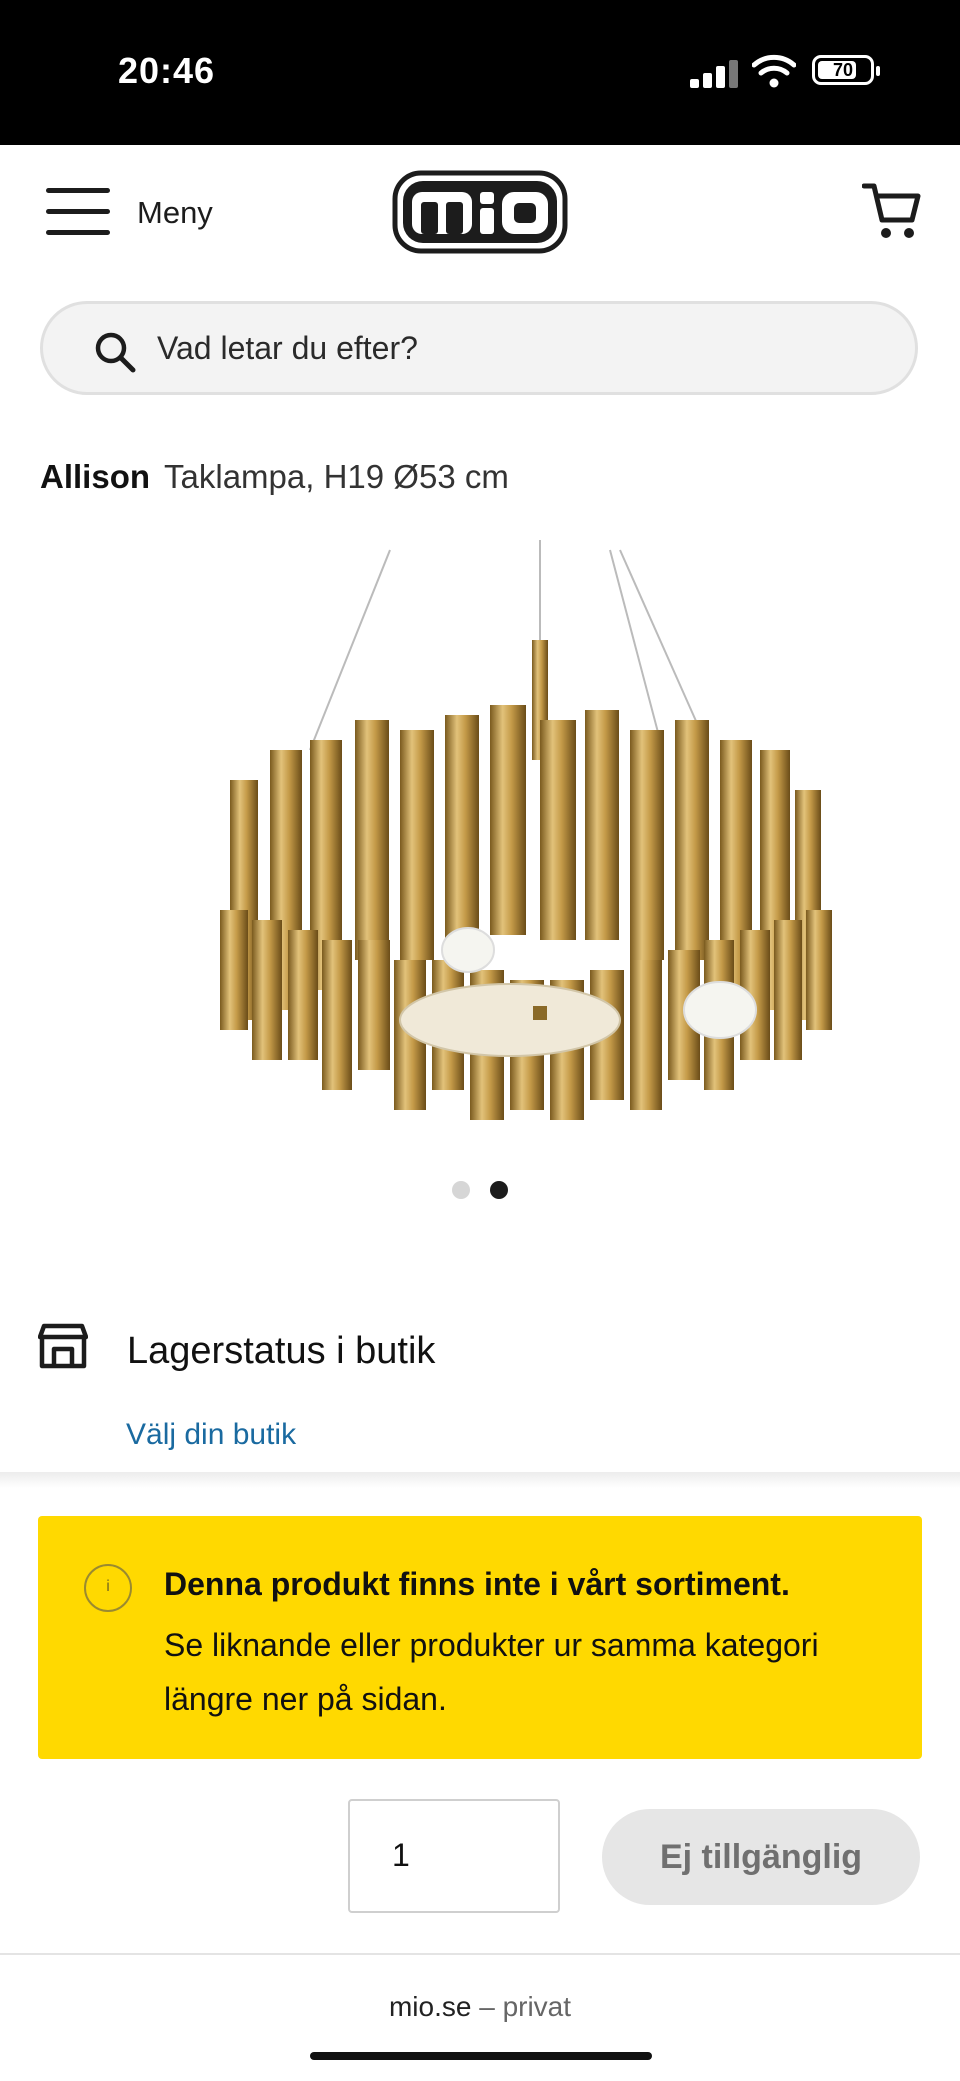 Image resolution: width=960 pixels, height=2081 pixels. What do you see at coordinates (761, 1857) in the screenshot?
I see `unavailable-button: Ej tillgänglig` at bounding box center [761, 1857].